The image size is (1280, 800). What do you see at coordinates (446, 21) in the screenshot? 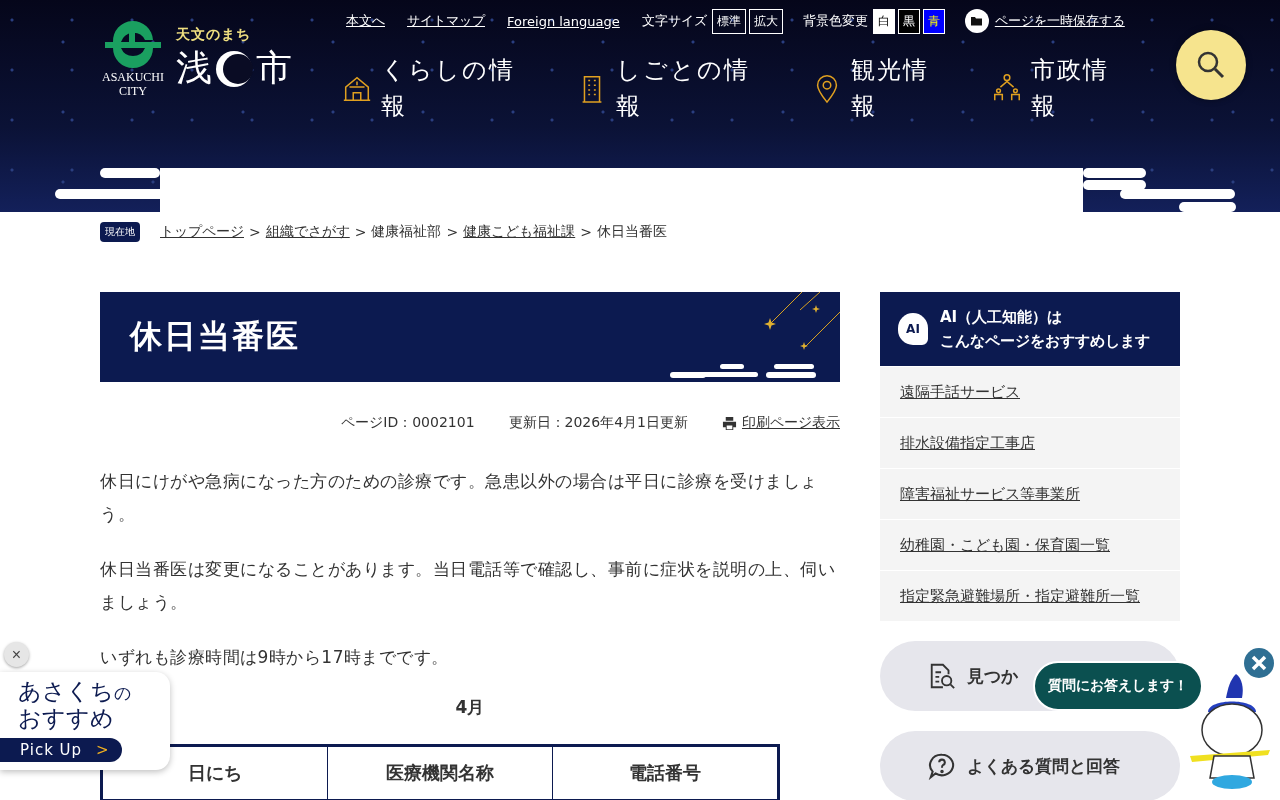
I see `header-link: サイトマップ` at bounding box center [446, 21].